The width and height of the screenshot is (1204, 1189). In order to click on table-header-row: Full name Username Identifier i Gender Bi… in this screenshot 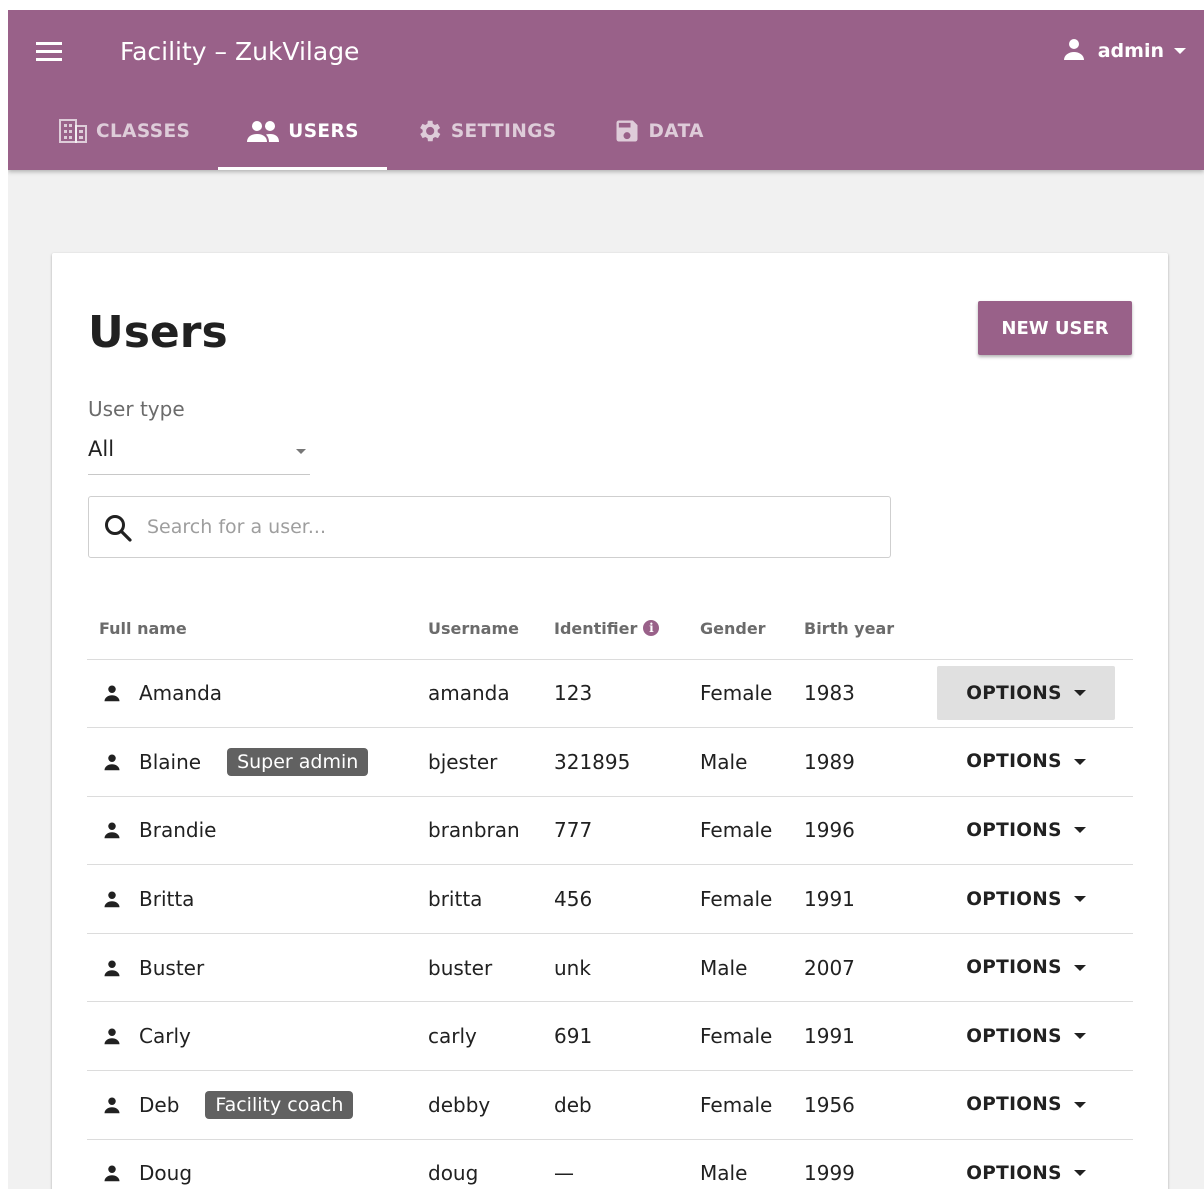, I will do `click(610, 629)`.